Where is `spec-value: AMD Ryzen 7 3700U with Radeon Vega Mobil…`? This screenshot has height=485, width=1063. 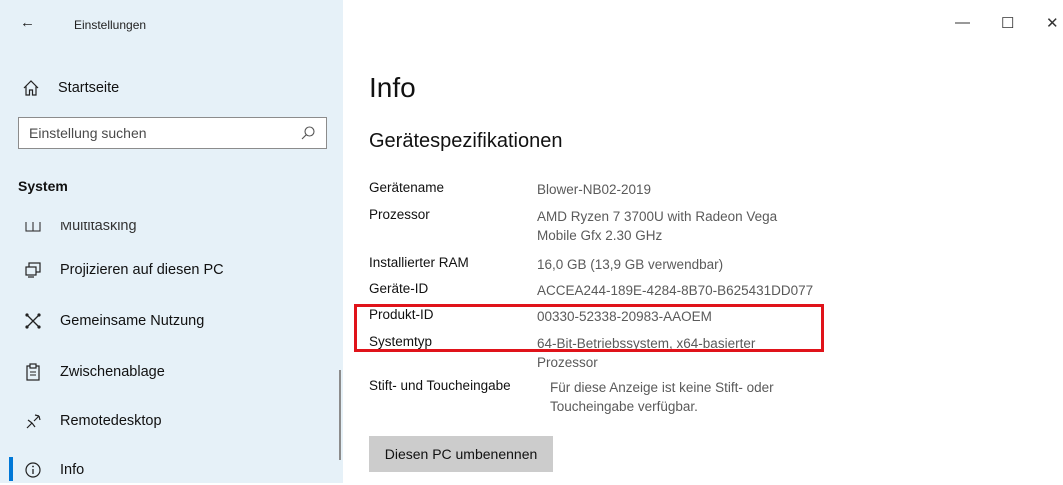
spec-value: AMD Ryzen 7 3700U with Radeon Vega Mobil… is located at coordinates (657, 226).